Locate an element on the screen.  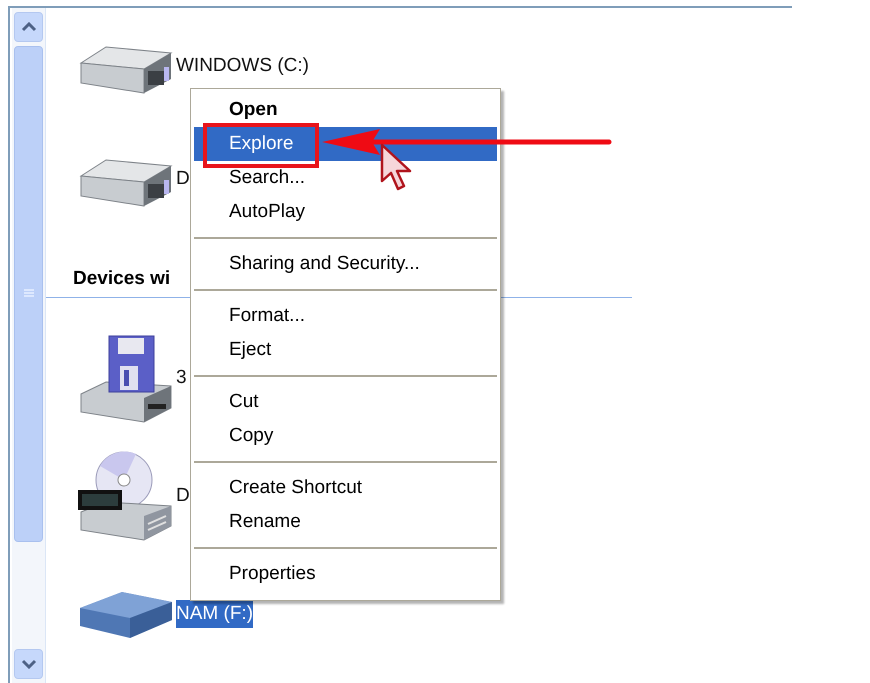
drive-label: 3 is located at coordinates (181, 378).